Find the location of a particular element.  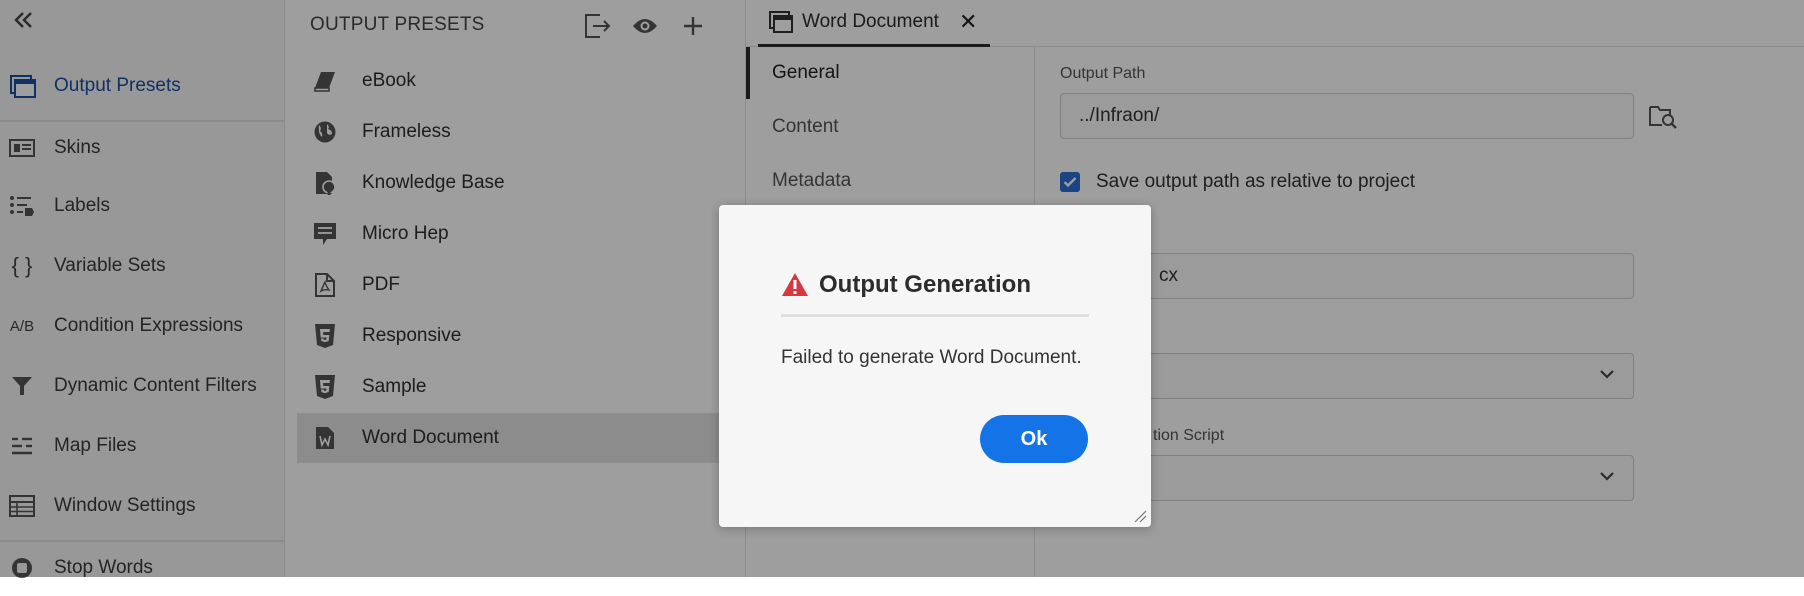

dialog-header: Output Generation is located at coordinates (906, 285).